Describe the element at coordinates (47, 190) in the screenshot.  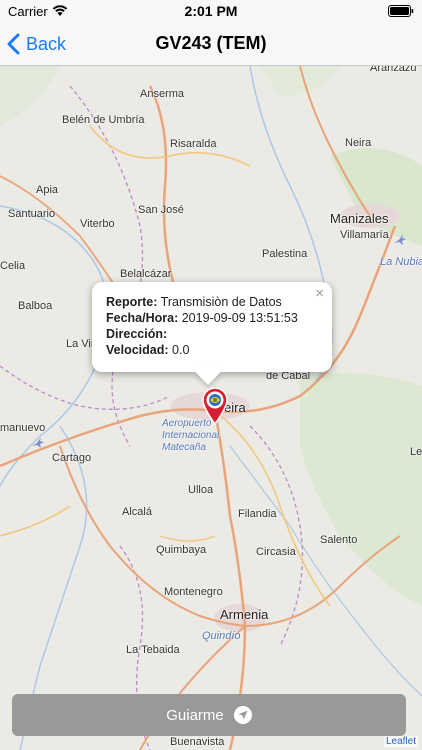
I see `place-label-apia: Apia` at that location.